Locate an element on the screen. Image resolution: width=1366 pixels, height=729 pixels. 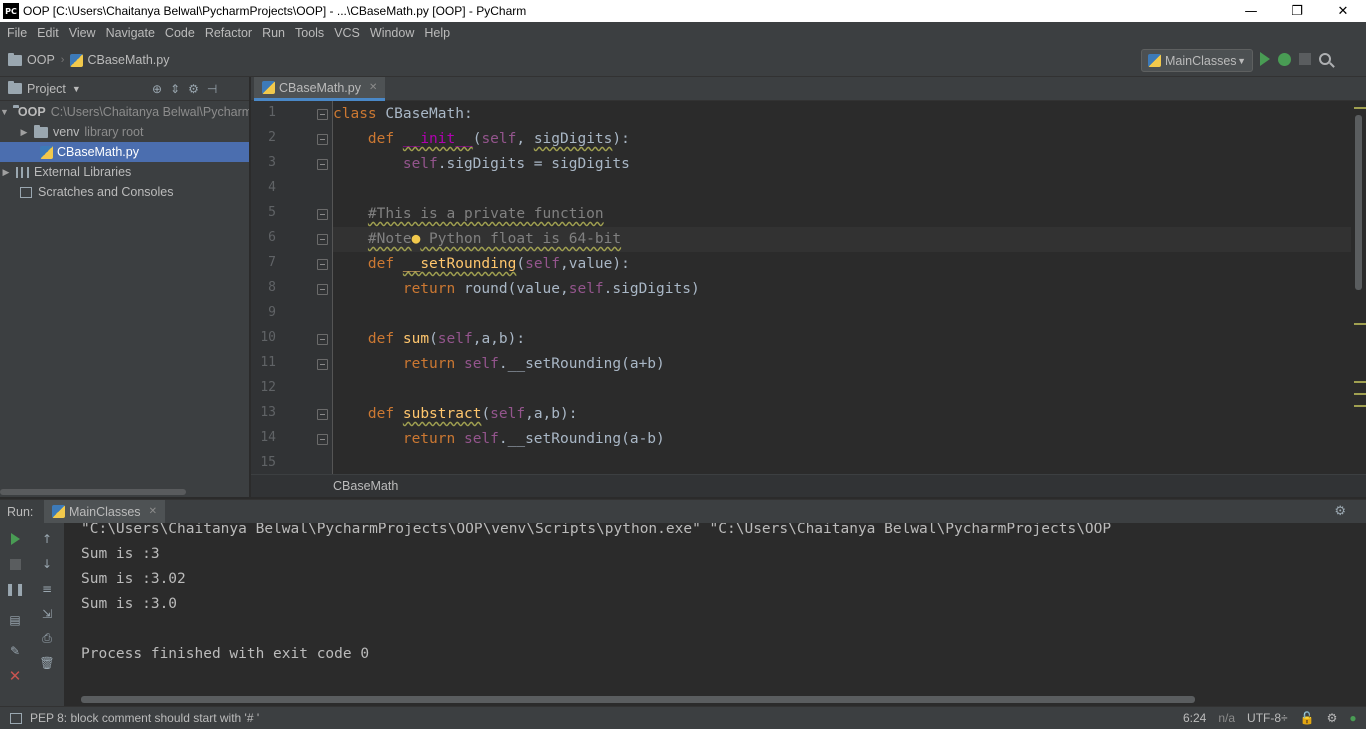
editor-vertical-scrollbar is located at coordinates (1358, 287).